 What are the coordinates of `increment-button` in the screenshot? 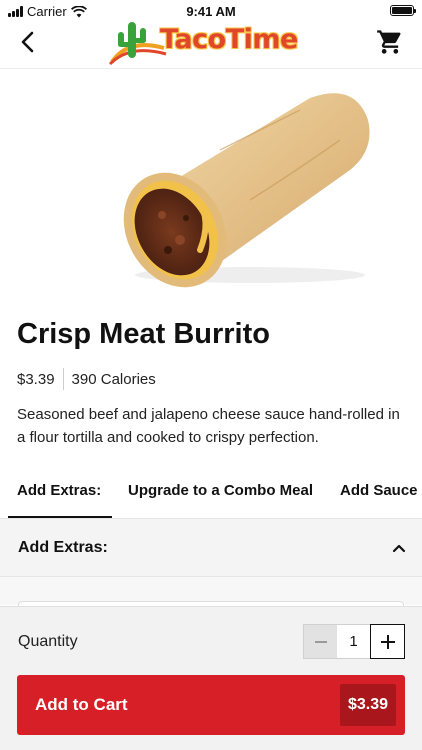 It's located at (387, 641).